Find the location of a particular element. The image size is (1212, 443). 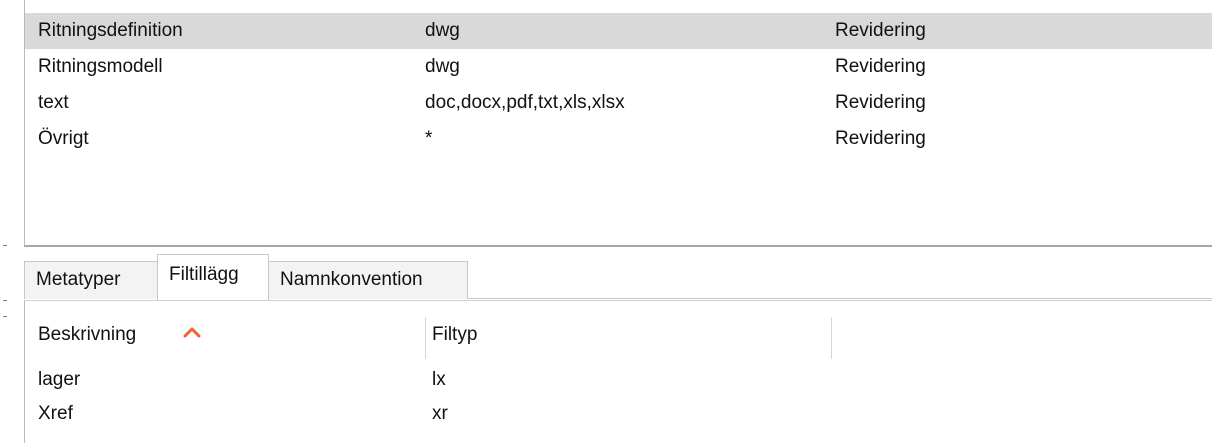

document-type-extensions: doc,docx,pdf,txt,xls,xlsx is located at coordinates (525, 102).